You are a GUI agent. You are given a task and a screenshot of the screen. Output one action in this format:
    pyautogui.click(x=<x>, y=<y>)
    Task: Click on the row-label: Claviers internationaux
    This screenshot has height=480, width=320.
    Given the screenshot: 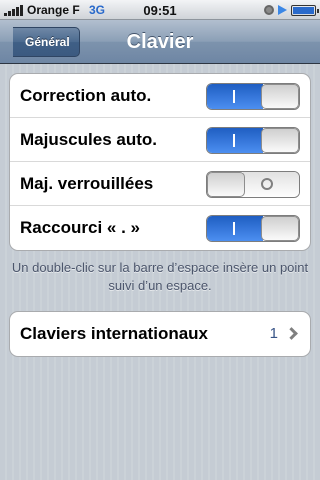 What is the action you would take?
    pyautogui.click(x=114, y=333)
    